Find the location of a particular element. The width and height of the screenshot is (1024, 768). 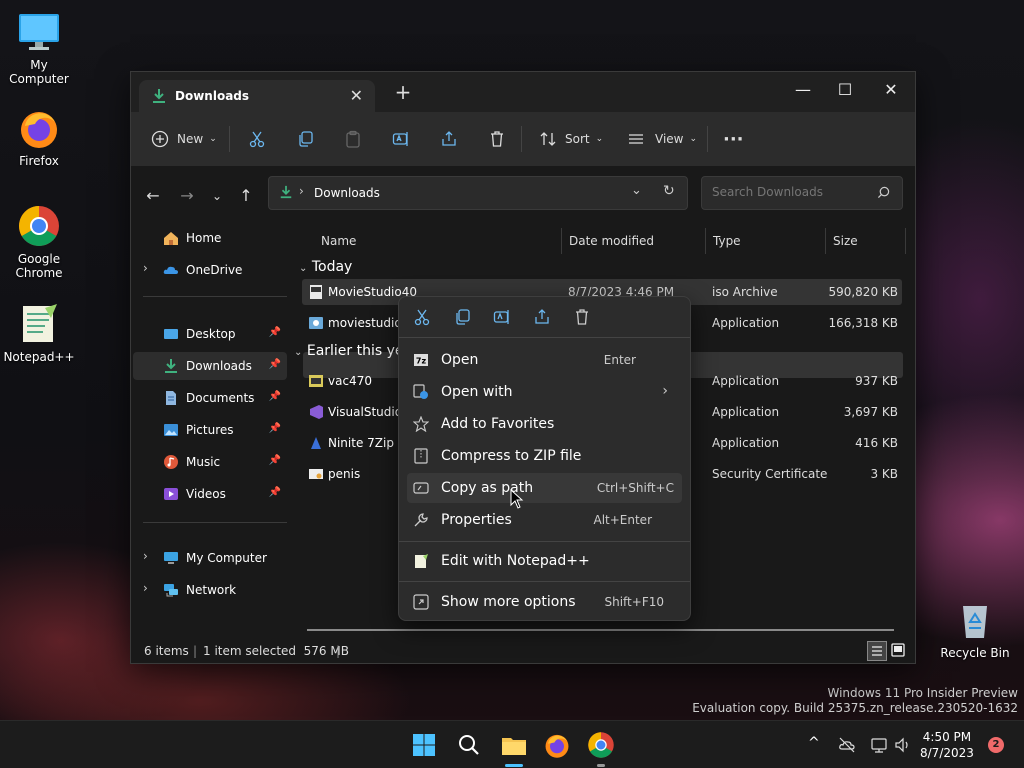

notepad-plus-plus-icon is located at coordinates (421, 561).